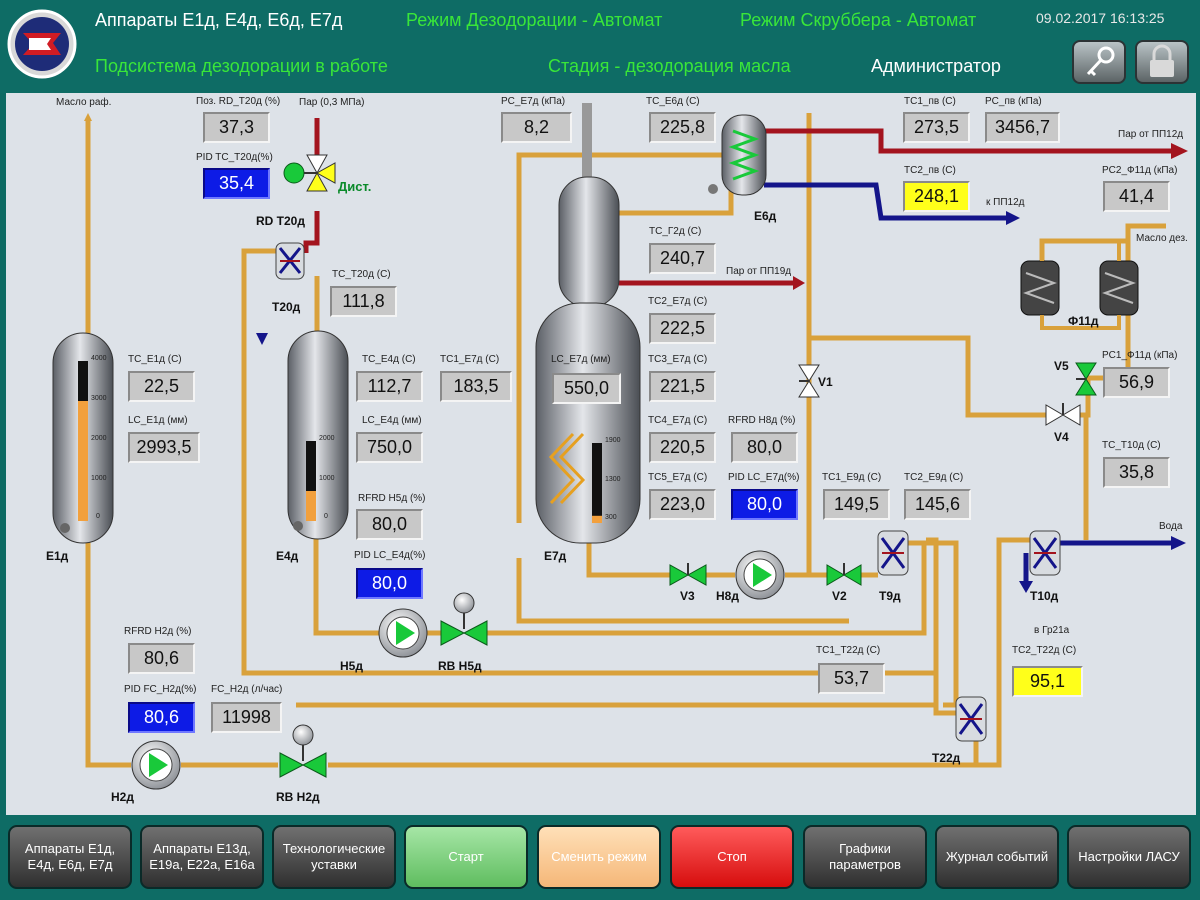 The height and width of the screenshot is (900, 1200). Describe the element at coordinates (856, 504) in the screenshot. I see `value-tc1-e9: 149,5` at that location.